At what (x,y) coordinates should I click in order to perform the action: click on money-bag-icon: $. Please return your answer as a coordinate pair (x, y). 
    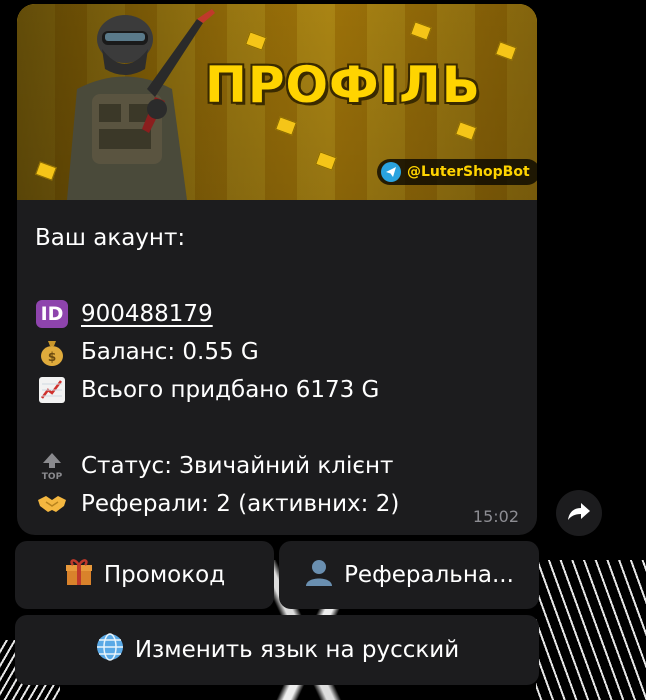
    Looking at the image, I should click on (52, 352).